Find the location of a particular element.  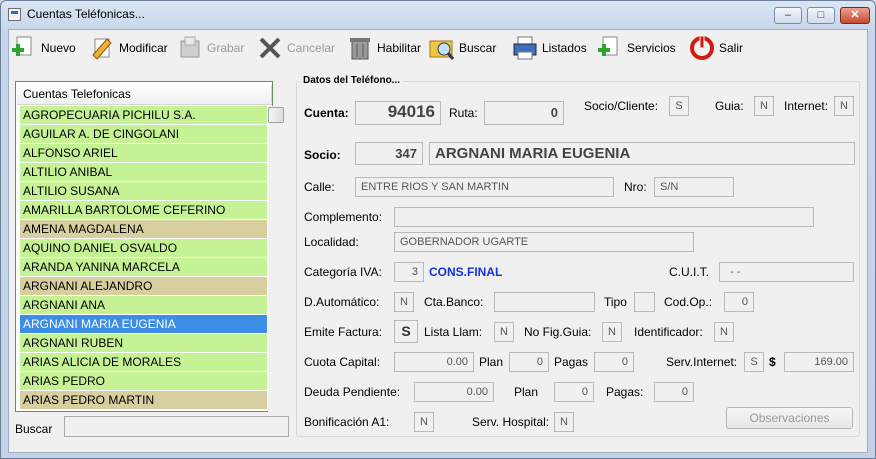

search-folder-icon is located at coordinates (442, 48).